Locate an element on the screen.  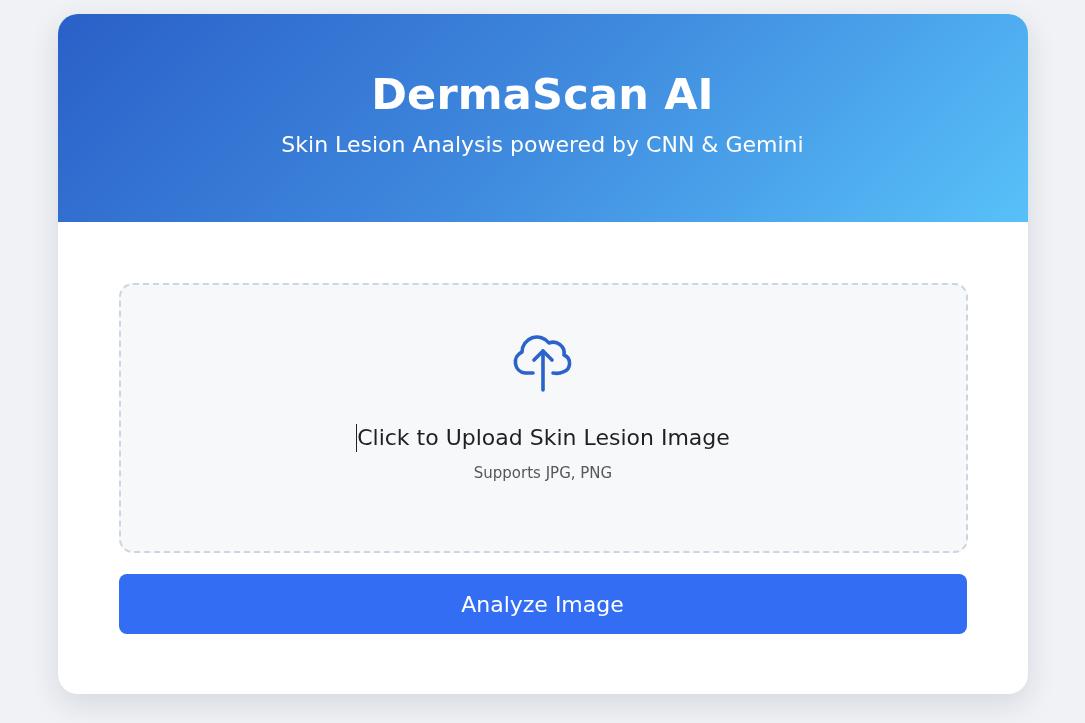
analyze-button: Analyze Image is located at coordinates (542, 604).